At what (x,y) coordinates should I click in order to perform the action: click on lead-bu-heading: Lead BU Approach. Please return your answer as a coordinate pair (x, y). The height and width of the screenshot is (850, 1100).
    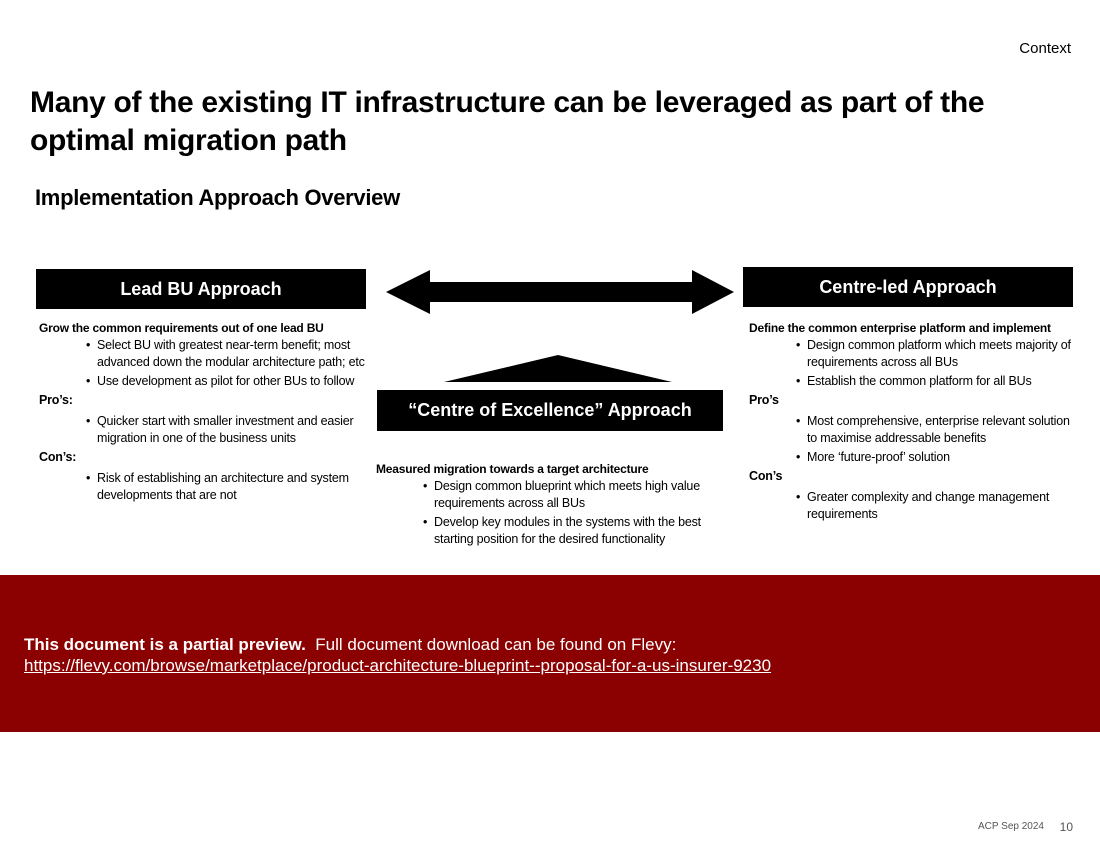
    Looking at the image, I should click on (201, 289).